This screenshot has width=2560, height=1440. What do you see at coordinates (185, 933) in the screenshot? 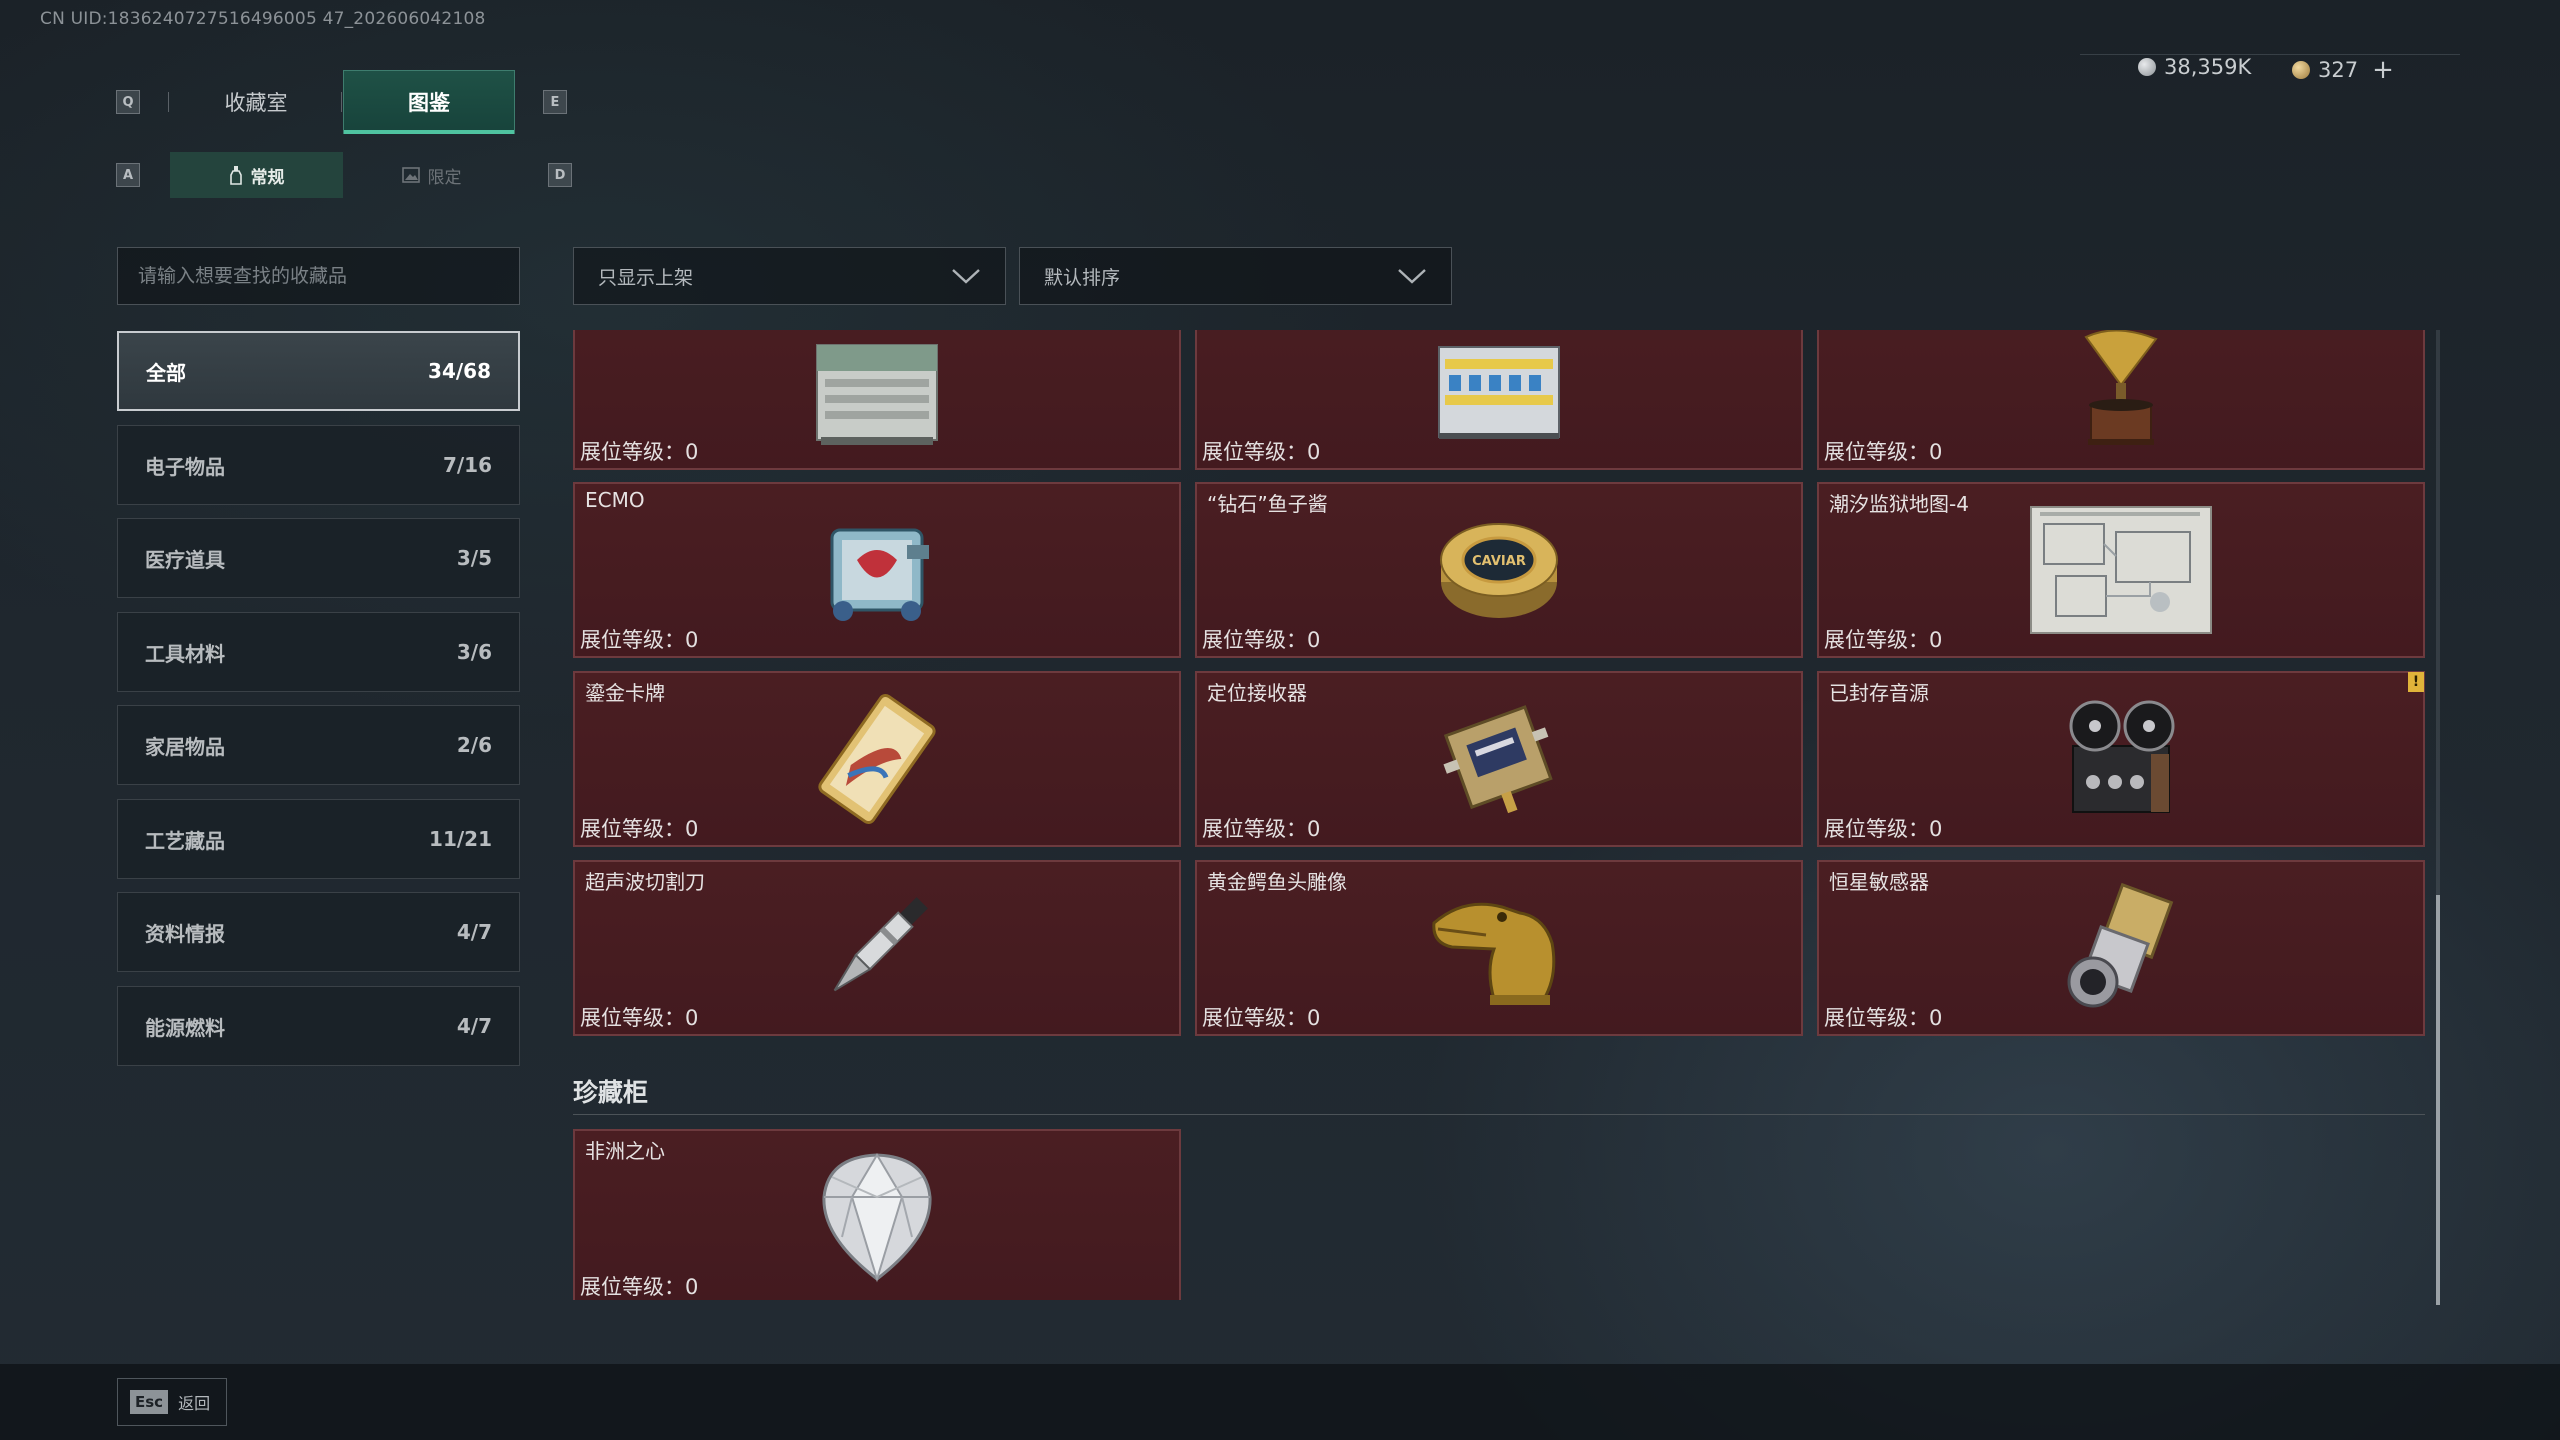
I see `category-label: 资料情报` at bounding box center [185, 933].